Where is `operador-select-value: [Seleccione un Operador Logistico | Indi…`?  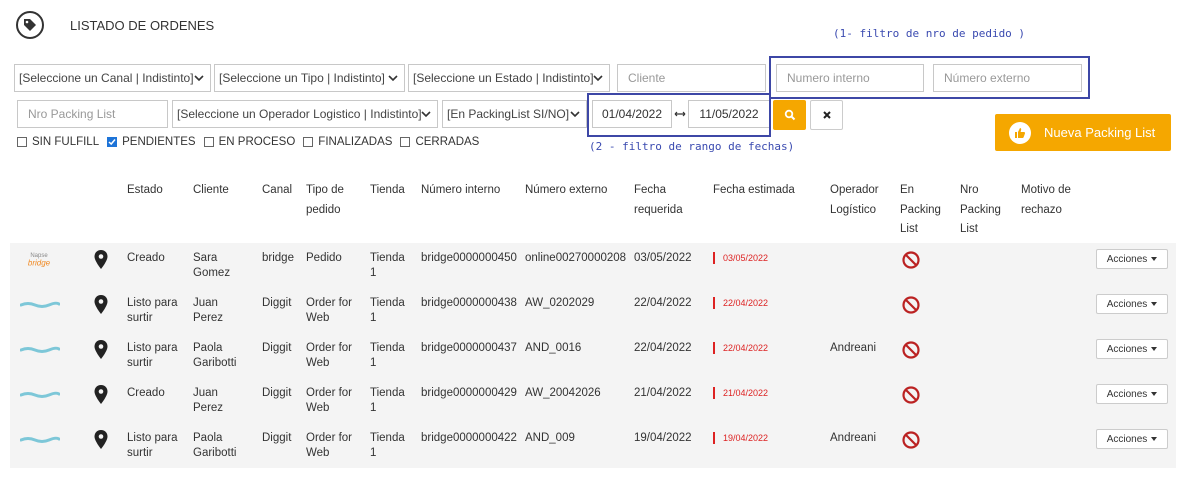 operador-select-value: [Seleccione un Operador Logistico | Indi… is located at coordinates (299, 114).